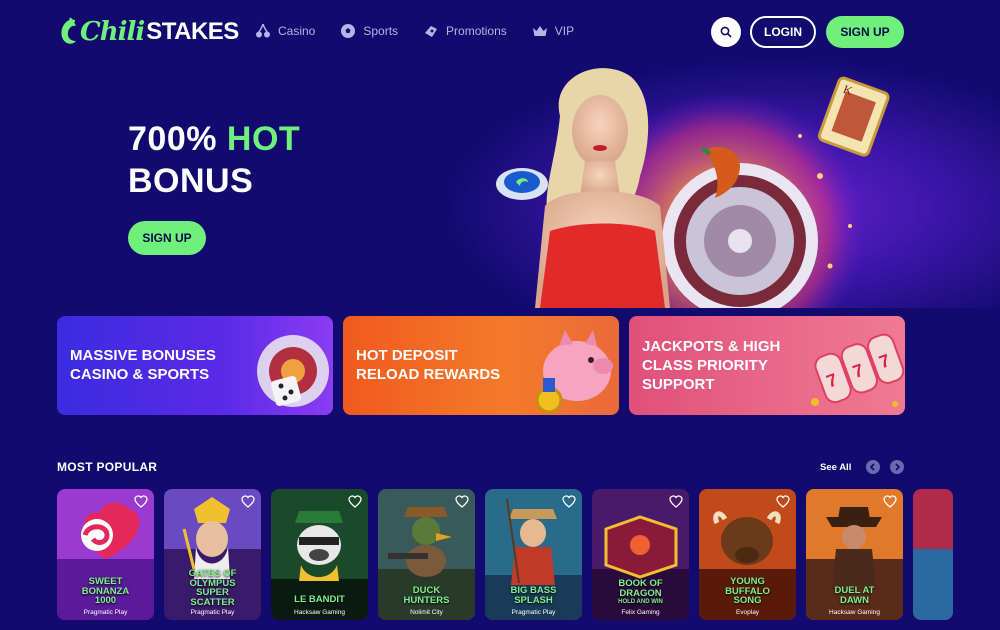 This screenshot has width=1000, height=630. Describe the element at coordinates (747, 591) in the screenshot. I see `game-title: YOUNG BUFFALO SONG` at that location.